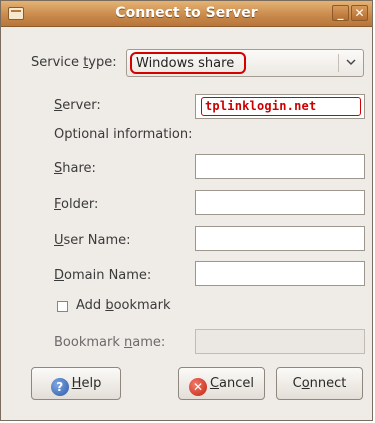 This screenshot has height=423, width=375. Describe the element at coordinates (110, 342) in the screenshot. I see `bookmark-name-label: Bookmark name:` at that location.